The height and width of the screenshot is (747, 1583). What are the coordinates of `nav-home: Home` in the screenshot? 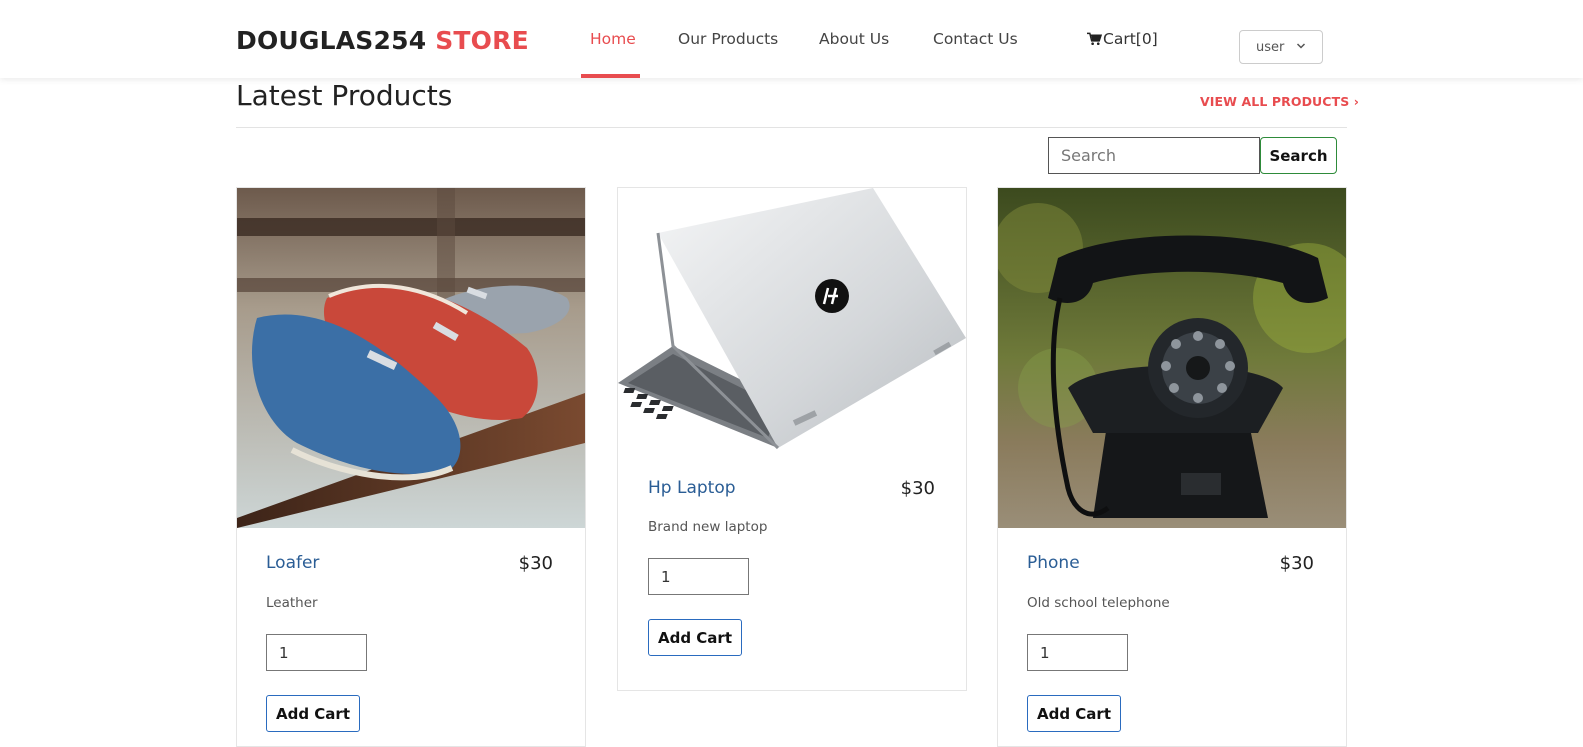 It's located at (613, 39).